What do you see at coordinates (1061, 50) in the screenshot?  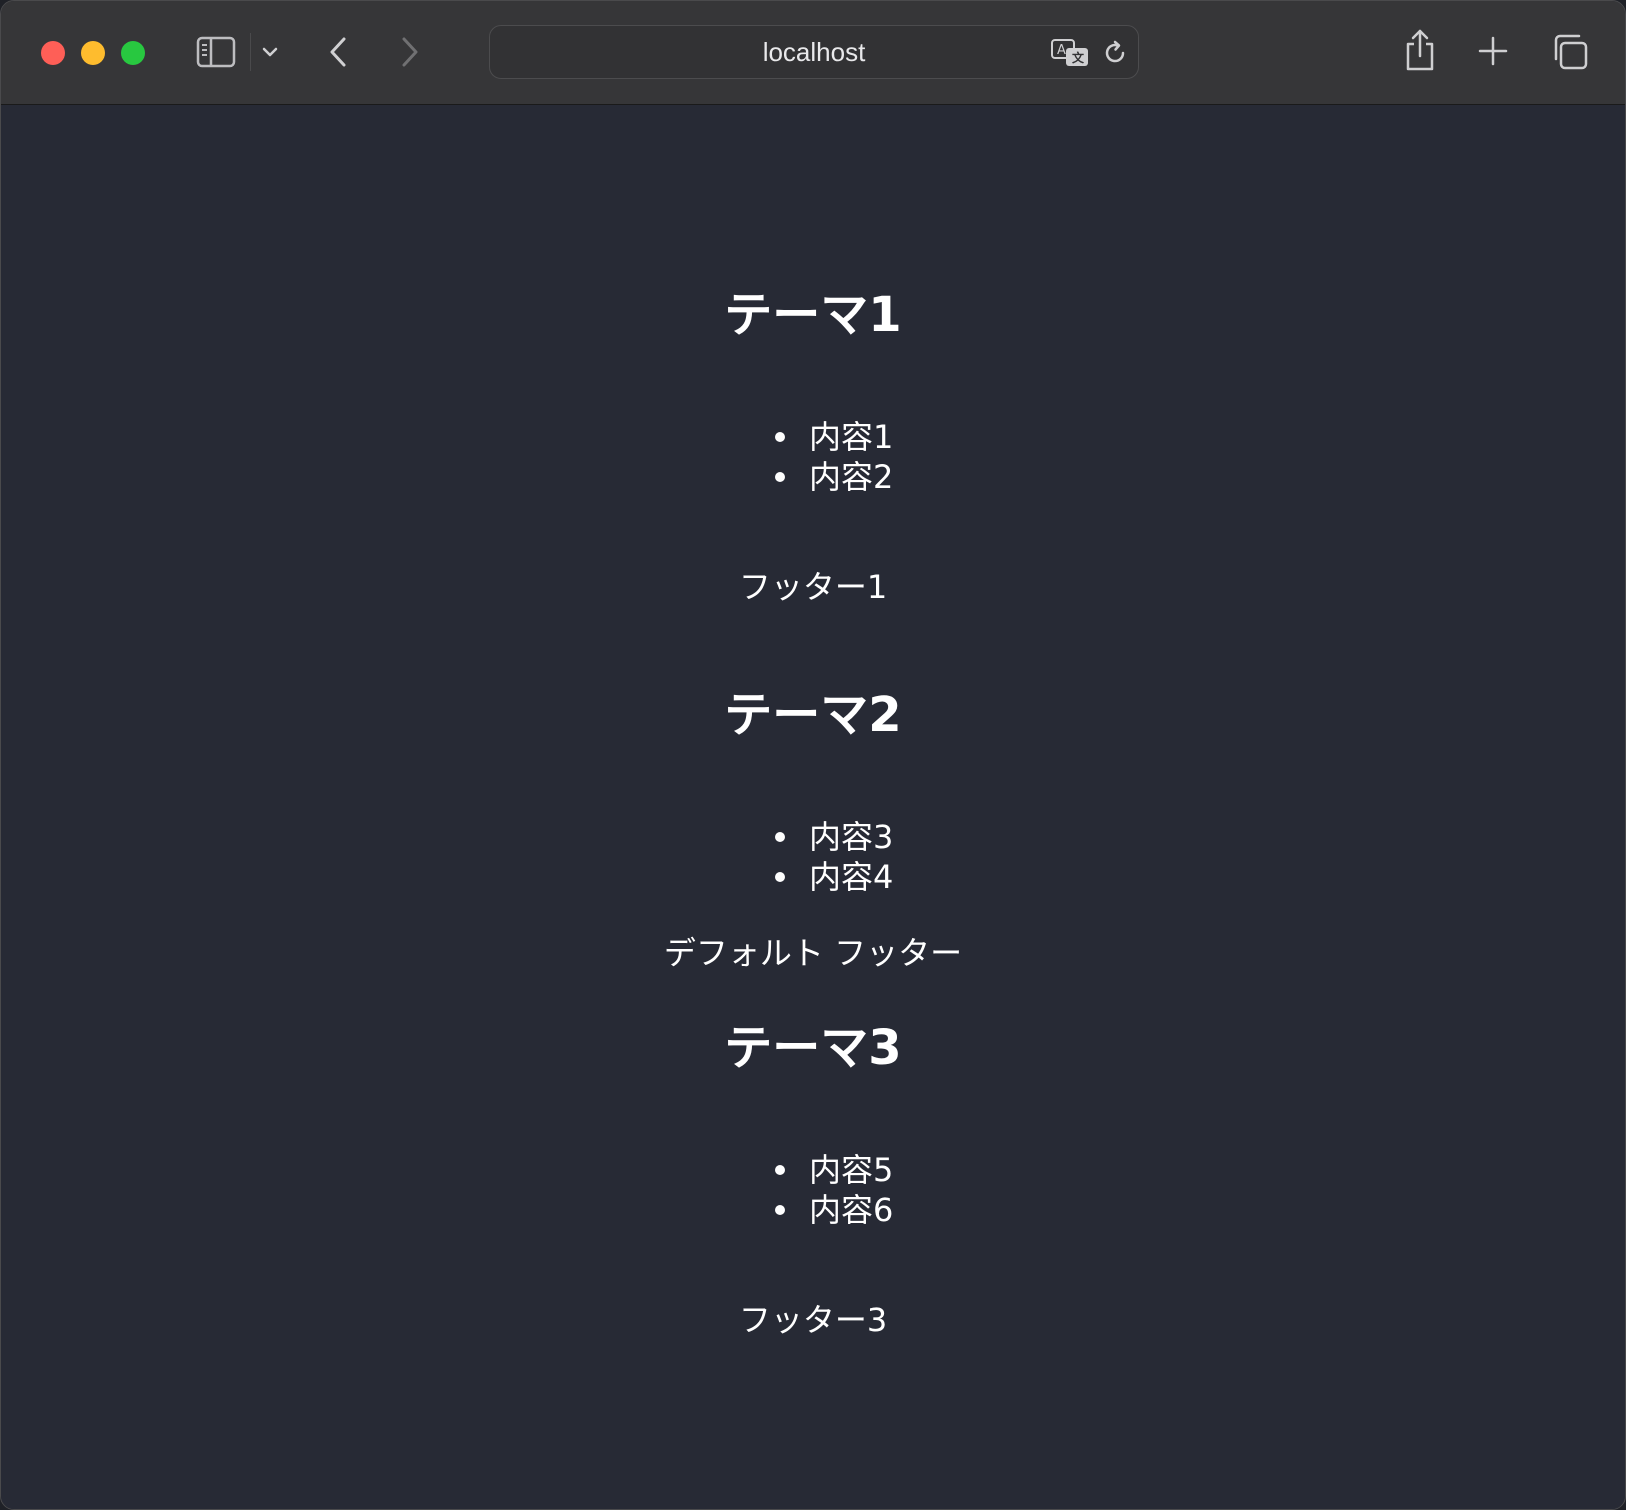 I see `svg-text: A` at bounding box center [1061, 50].